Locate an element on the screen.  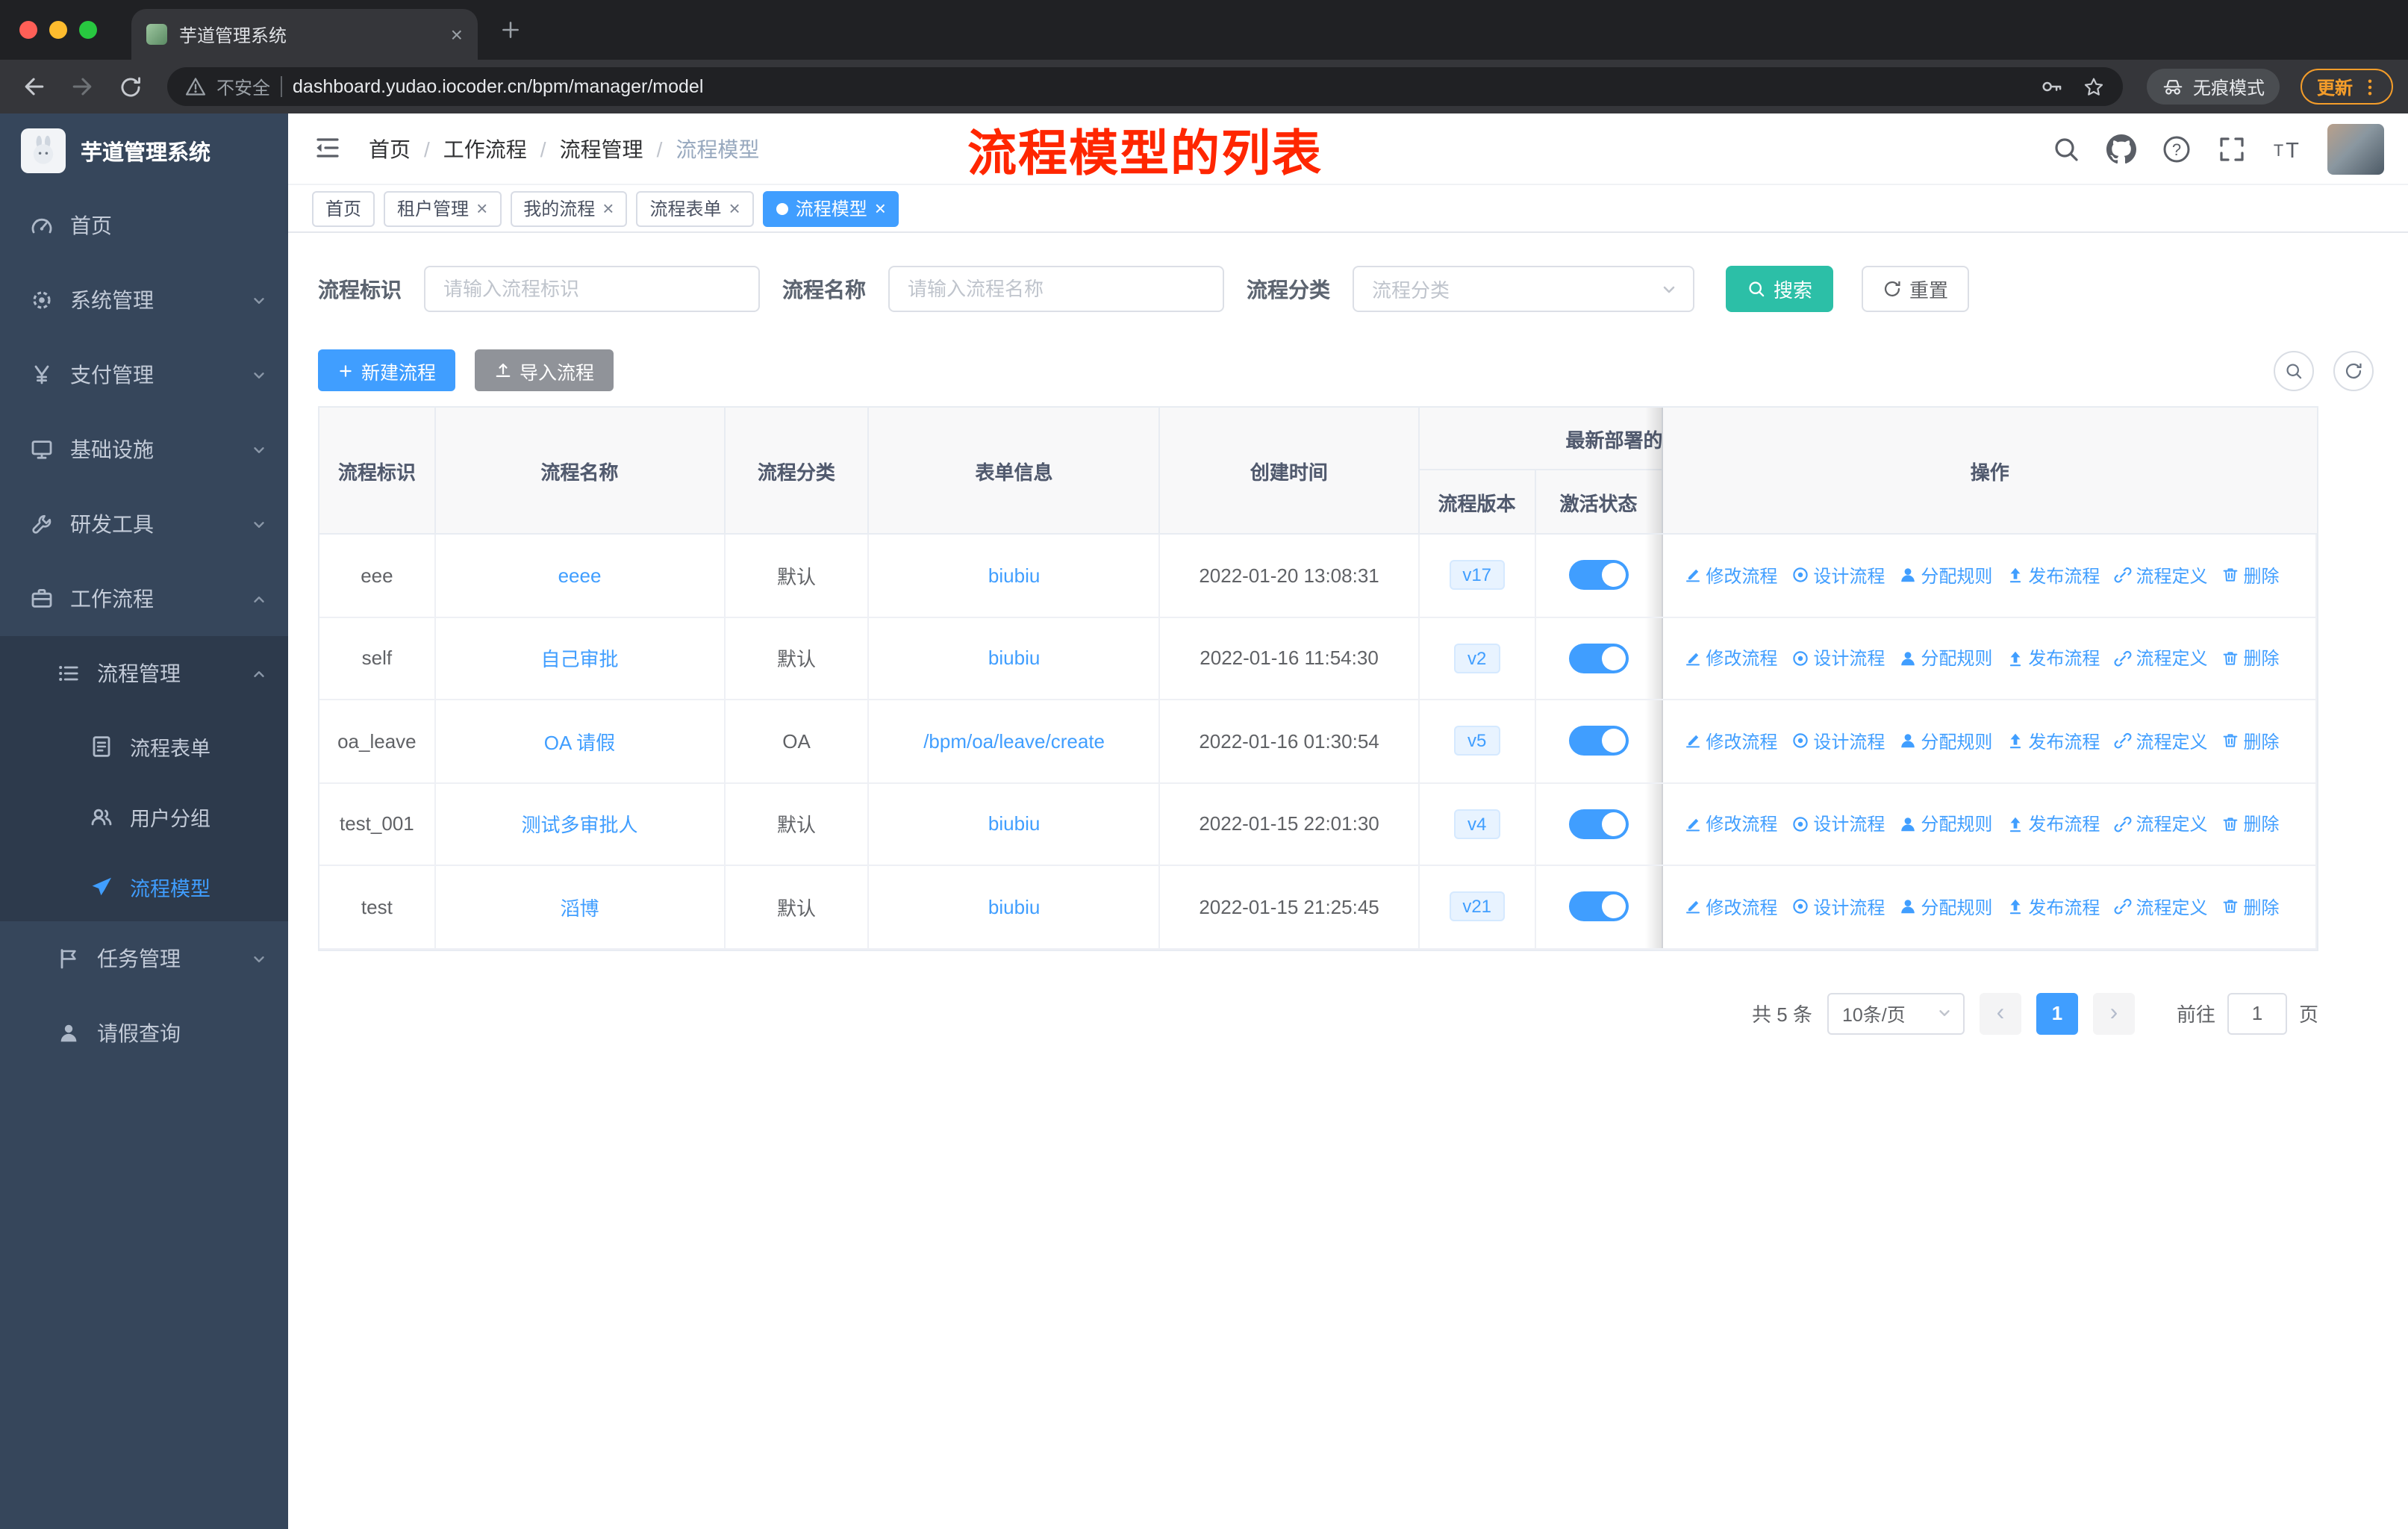
tag-process-form: 流程表单 × is located at coordinates (695, 208).